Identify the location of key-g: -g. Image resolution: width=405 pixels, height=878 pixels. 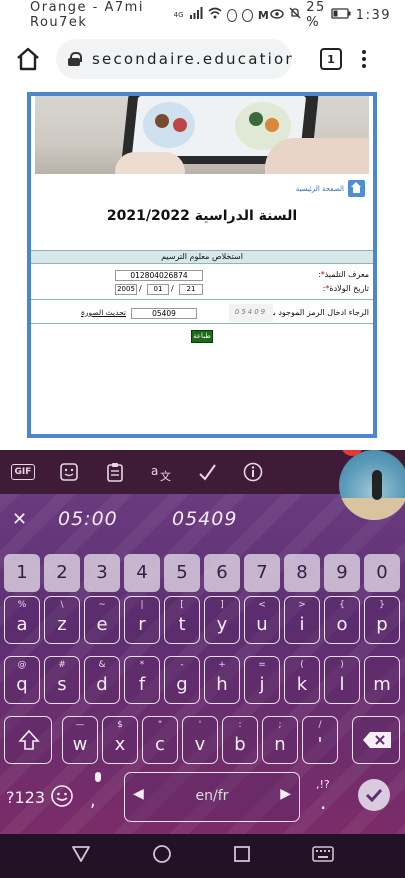
(182, 680).